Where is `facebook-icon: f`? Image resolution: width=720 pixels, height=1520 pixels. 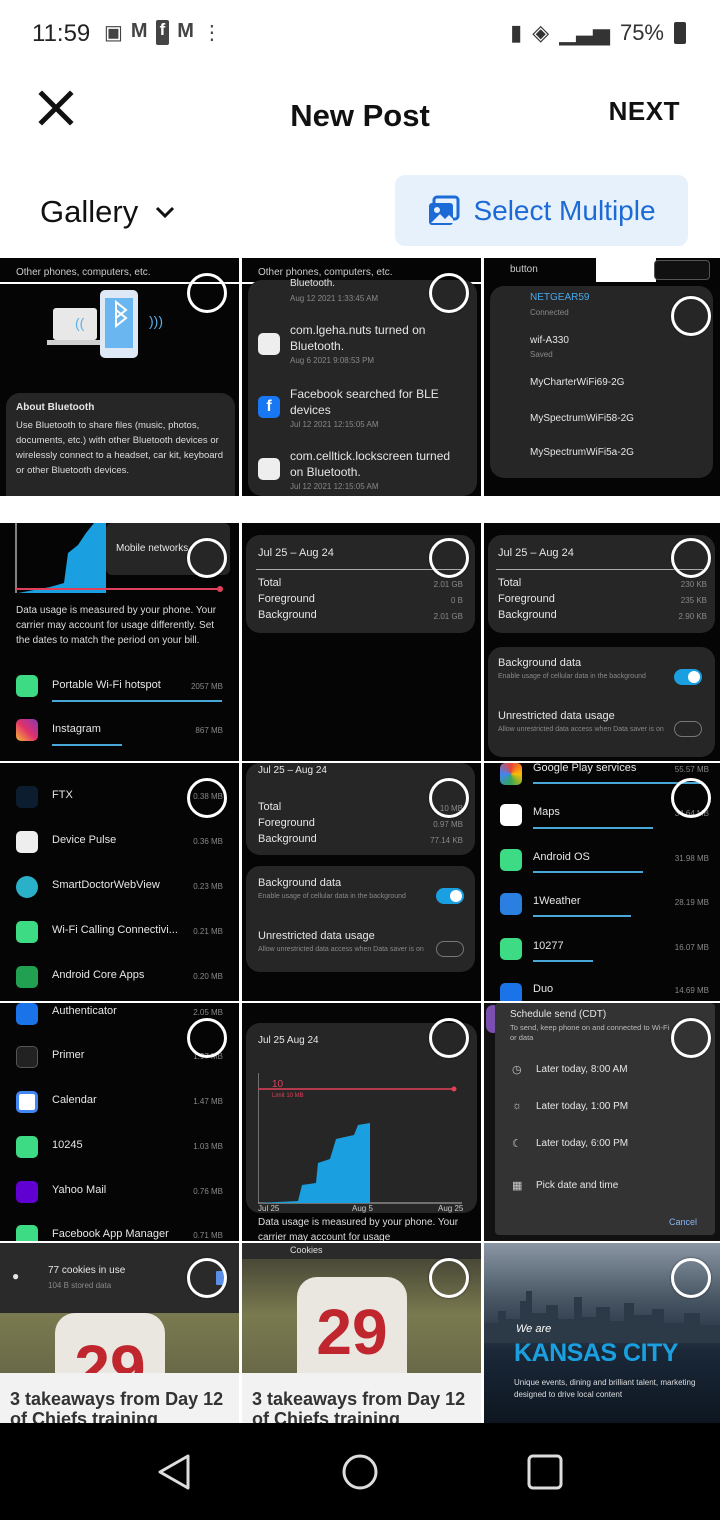 facebook-icon: f is located at coordinates (162, 32).